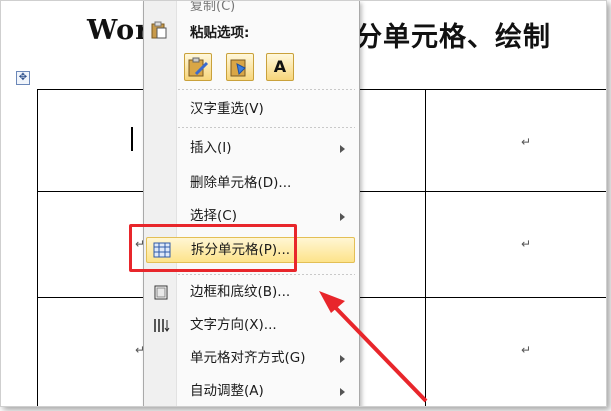 The width and height of the screenshot is (611, 411). I want to click on table-border-top-b, so click(482, 89).